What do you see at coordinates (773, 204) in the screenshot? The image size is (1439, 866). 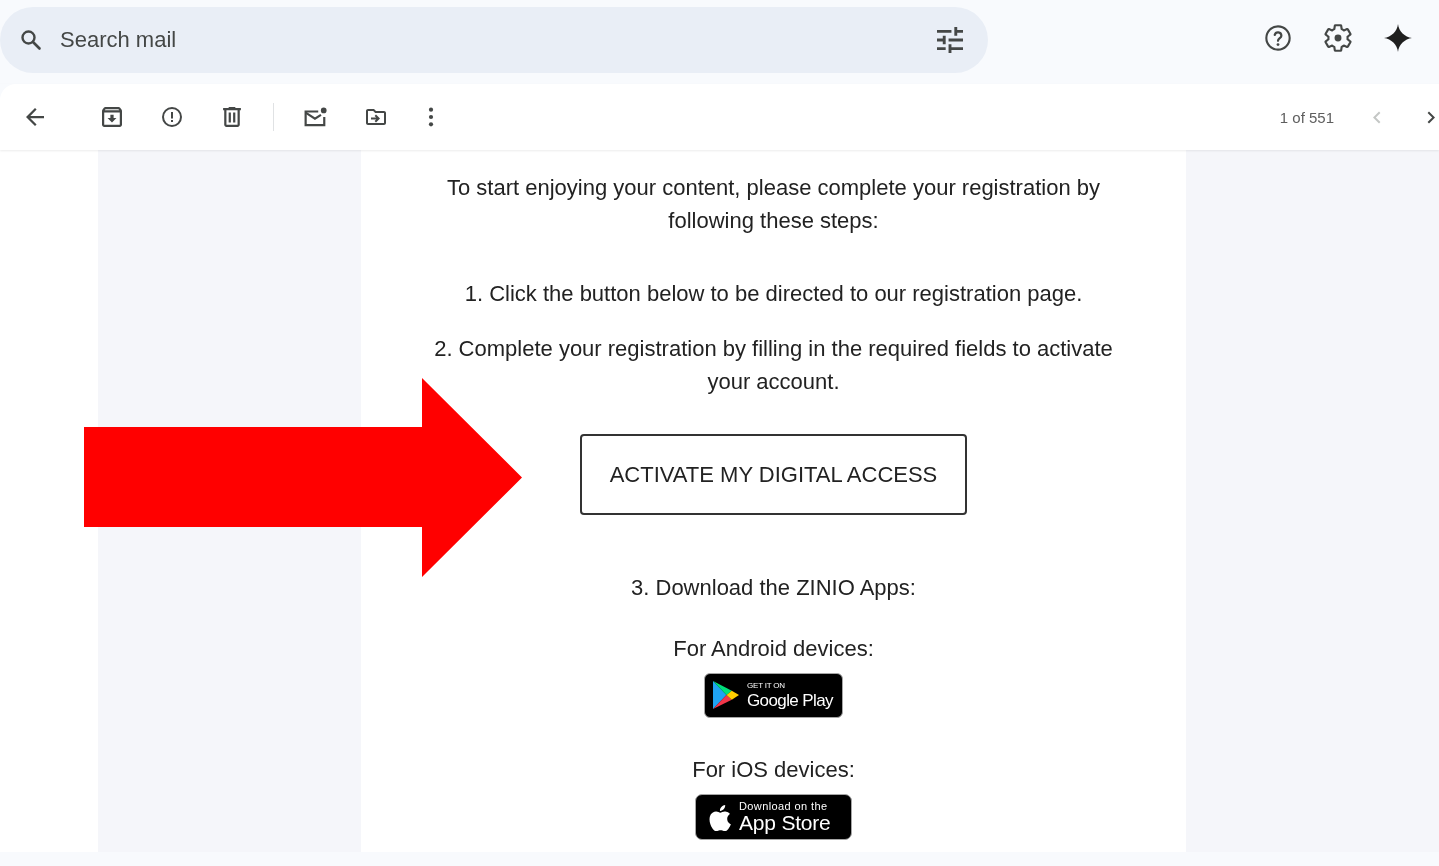 I see `intro-text: To start enjoying your content, please complete your registration by following these steps:` at bounding box center [773, 204].